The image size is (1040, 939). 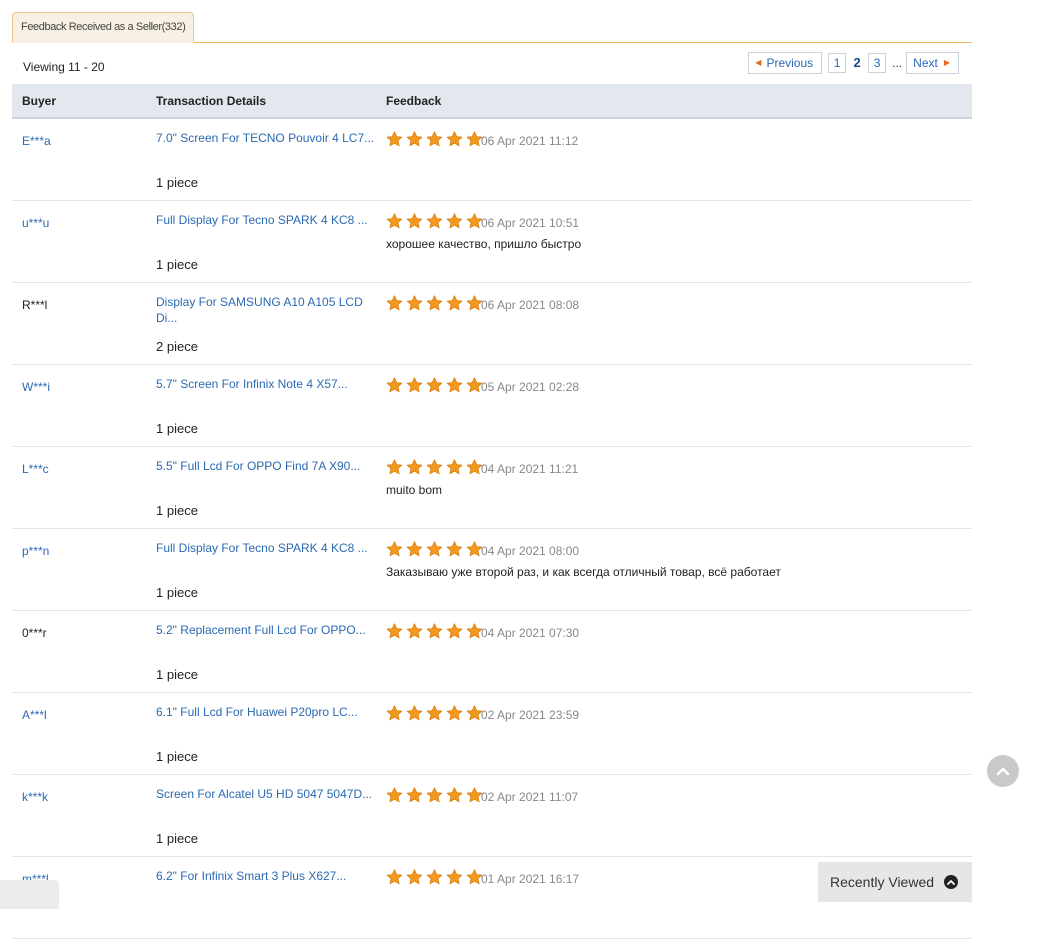 I want to click on feedback-date: 04 Apr 2021 11:21, so click(x=530, y=469).